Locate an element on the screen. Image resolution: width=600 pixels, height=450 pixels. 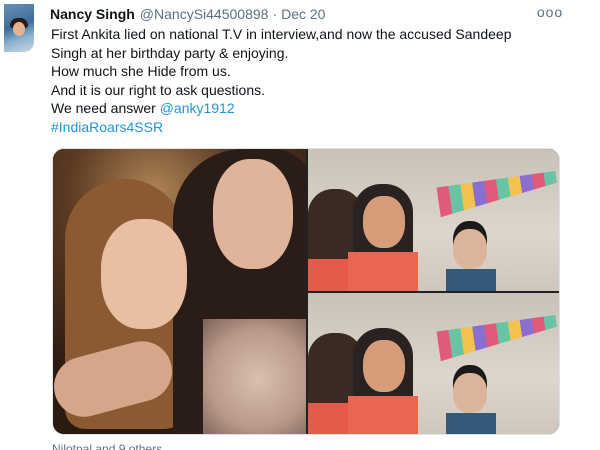
avatar-face is located at coordinates (19, 29).